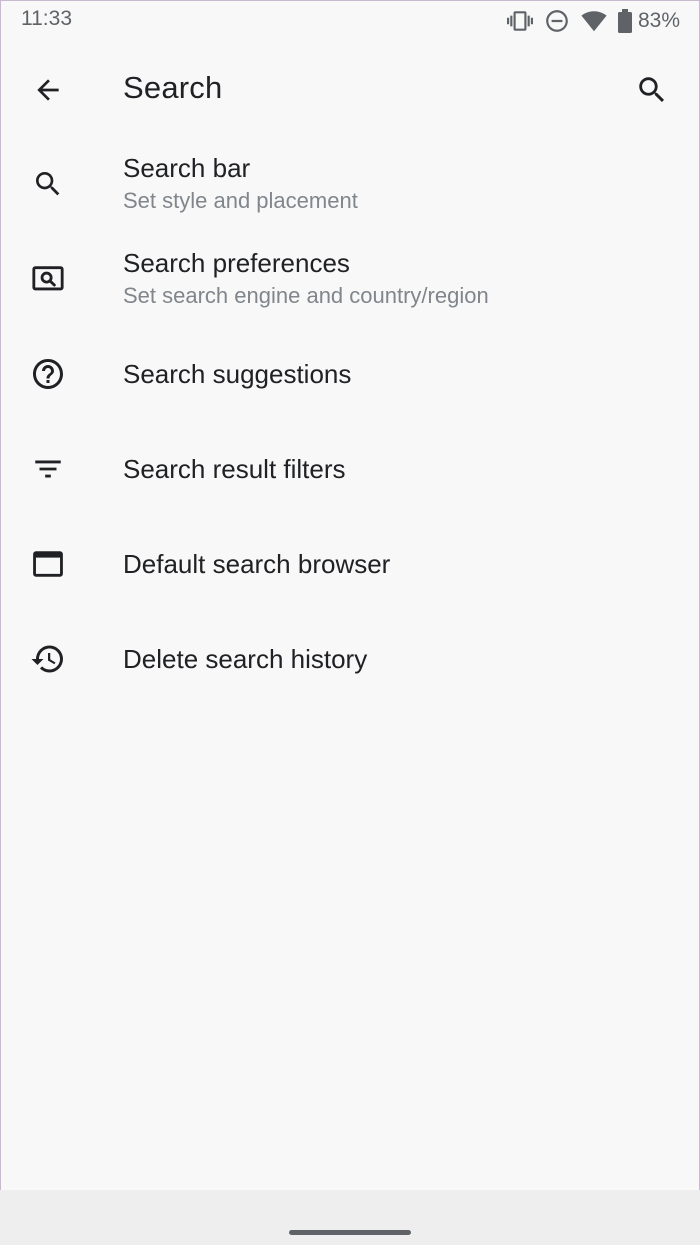  I want to click on list-item-title: Default search browser, so click(257, 563).